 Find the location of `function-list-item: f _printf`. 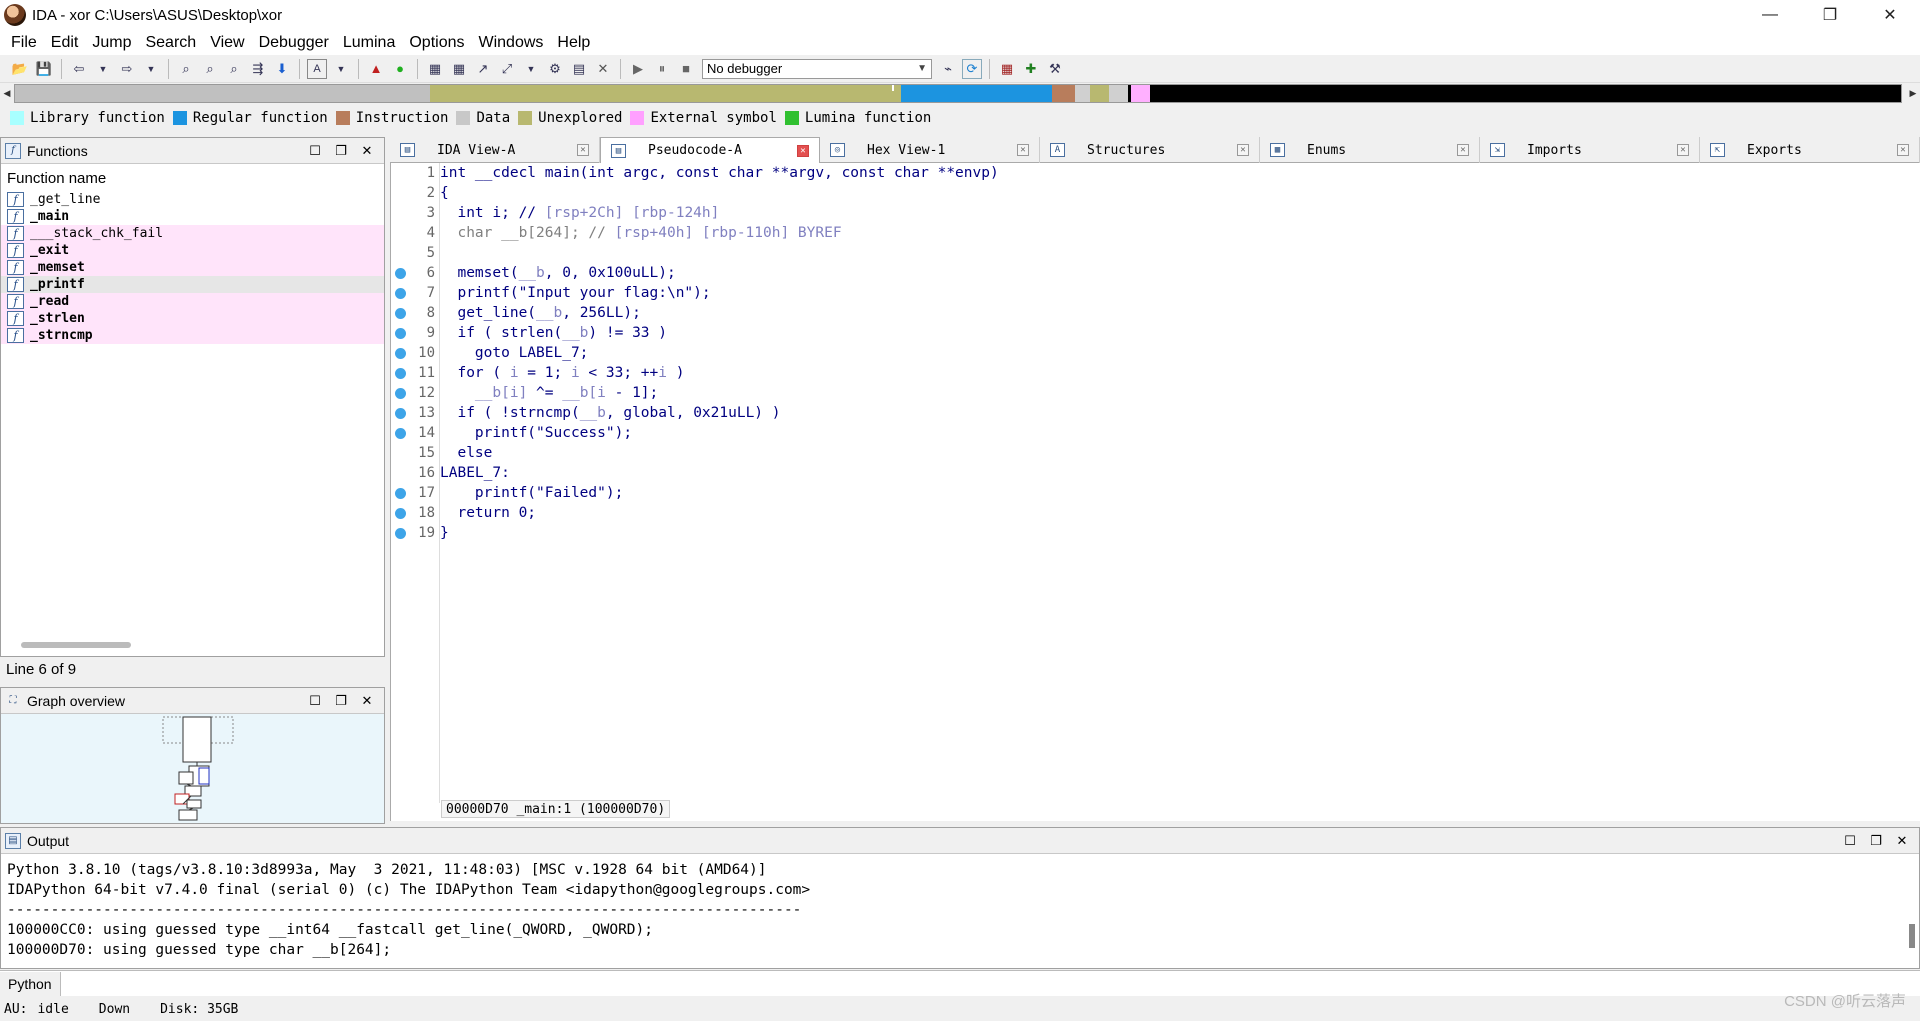

function-list-item: f _printf is located at coordinates (192, 284).